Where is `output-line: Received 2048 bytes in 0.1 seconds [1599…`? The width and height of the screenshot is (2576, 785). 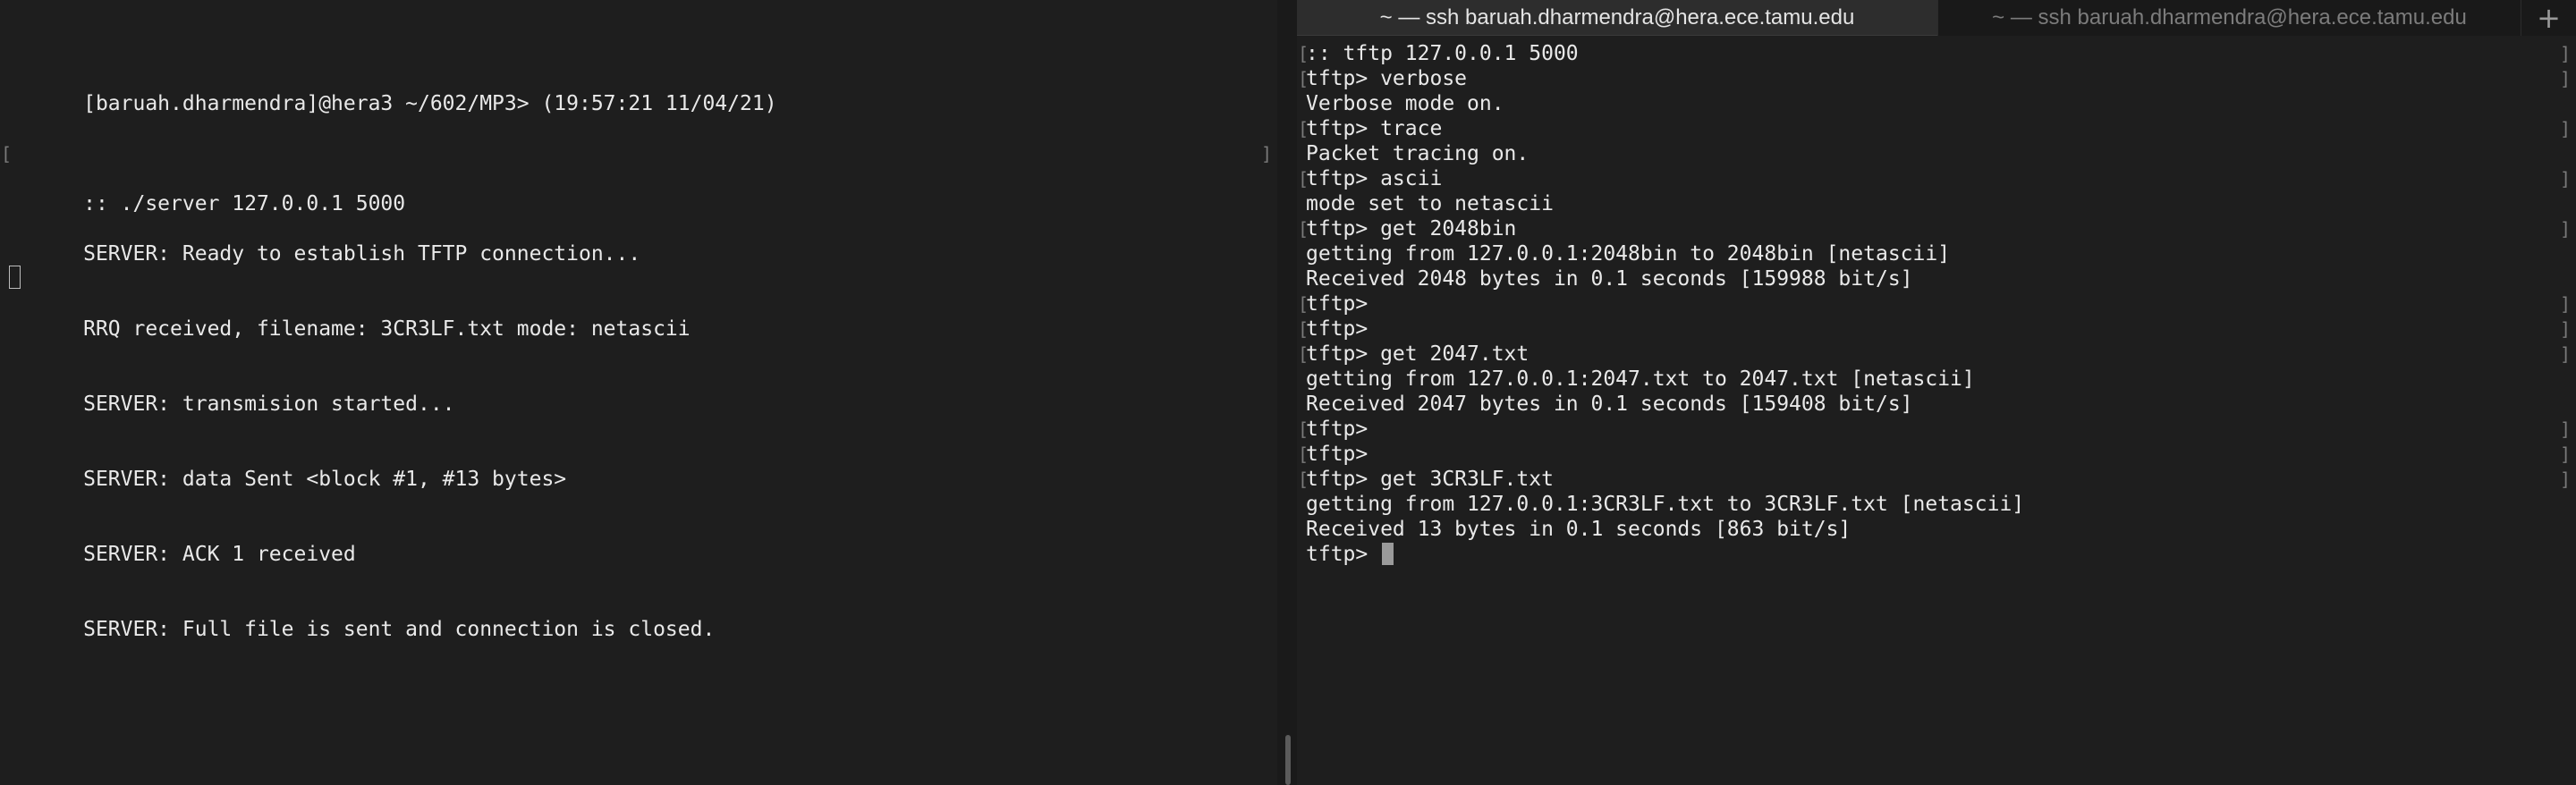 output-line: Received 2048 bytes in 0.1 seconds [1599… is located at coordinates (1936, 279).